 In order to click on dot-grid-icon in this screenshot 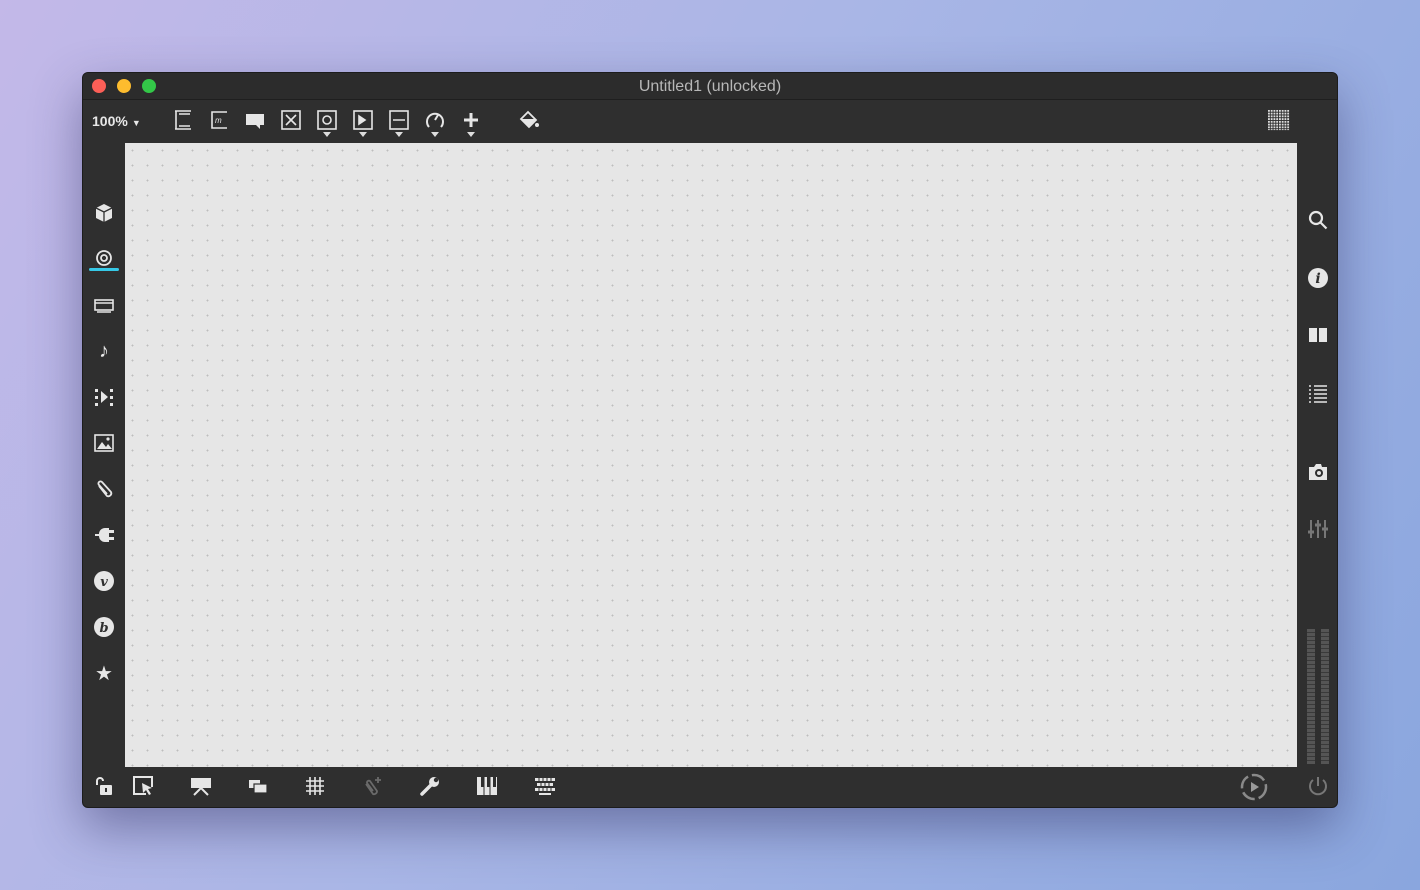, I will do `click(1279, 120)`.